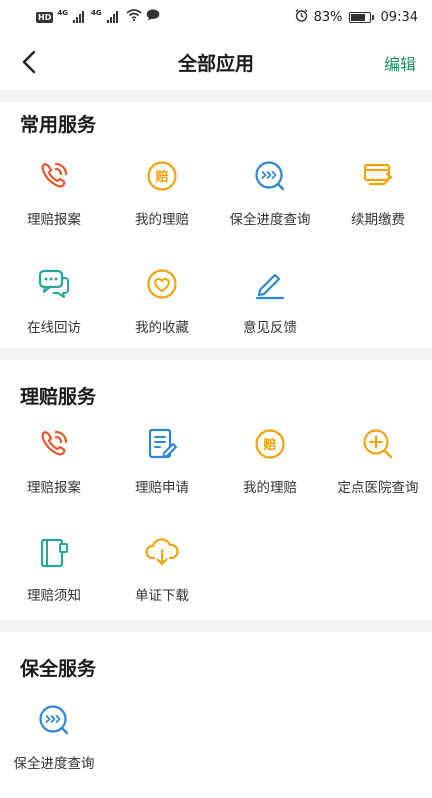 This screenshot has width=432, height=798. I want to click on section-title: 常用服务, so click(58, 125).